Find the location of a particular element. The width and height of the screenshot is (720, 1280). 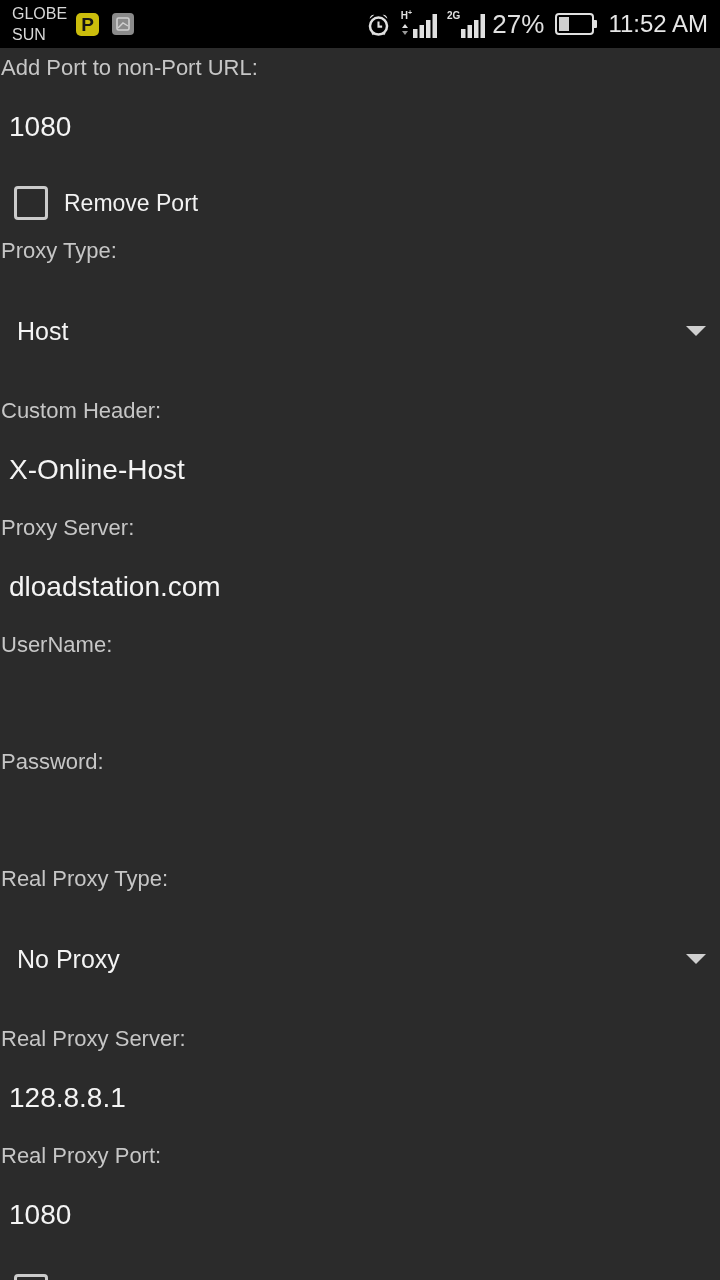

image-icon is located at coordinates (123, 24).